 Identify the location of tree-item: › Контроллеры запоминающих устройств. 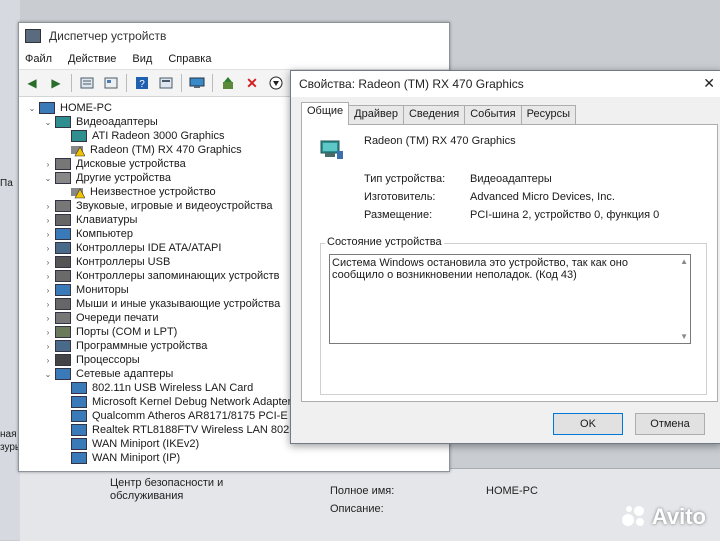
(161, 276).